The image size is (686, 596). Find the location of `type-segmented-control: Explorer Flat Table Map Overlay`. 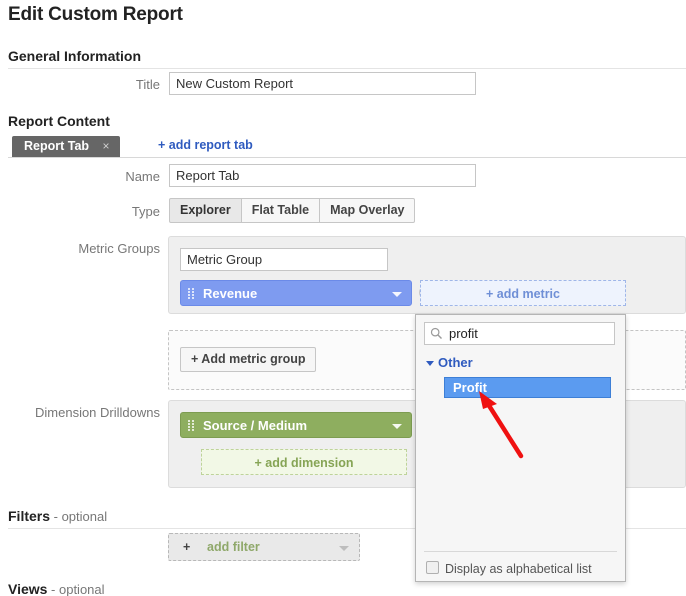

type-segmented-control: Explorer Flat Table Map Overlay is located at coordinates (292, 210).